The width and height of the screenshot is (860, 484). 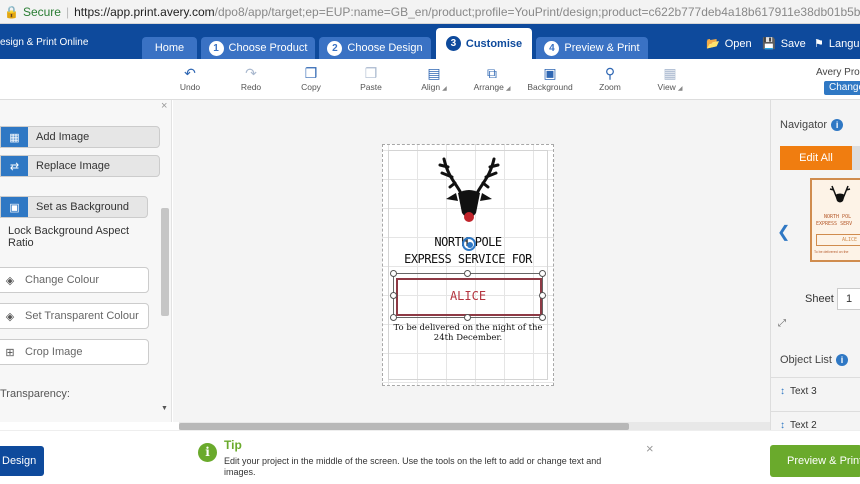 What do you see at coordinates (814, 360) in the screenshot?
I see `object-list-heading: Object List i` at bounding box center [814, 360].